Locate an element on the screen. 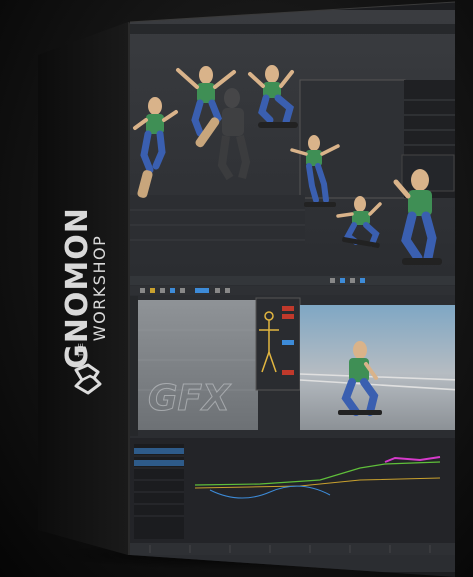 Image resolution: width=473 pixels, height=577 pixels. top-menubar is located at coordinates (292, 29).